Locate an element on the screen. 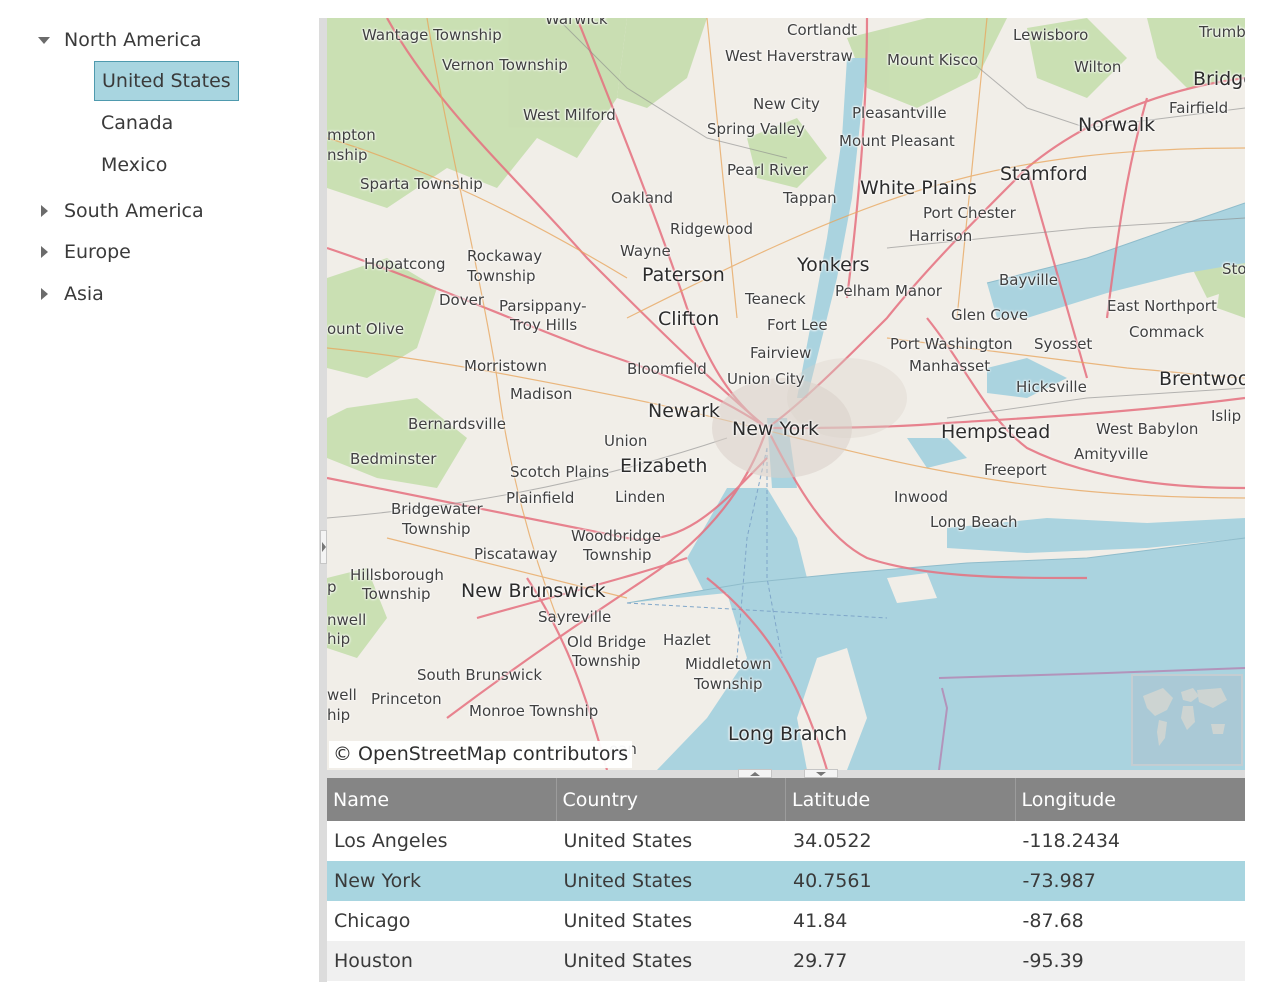 This screenshot has height=1000, width=1270. cell-longitude: -87.68 is located at coordinates (1053, 921).